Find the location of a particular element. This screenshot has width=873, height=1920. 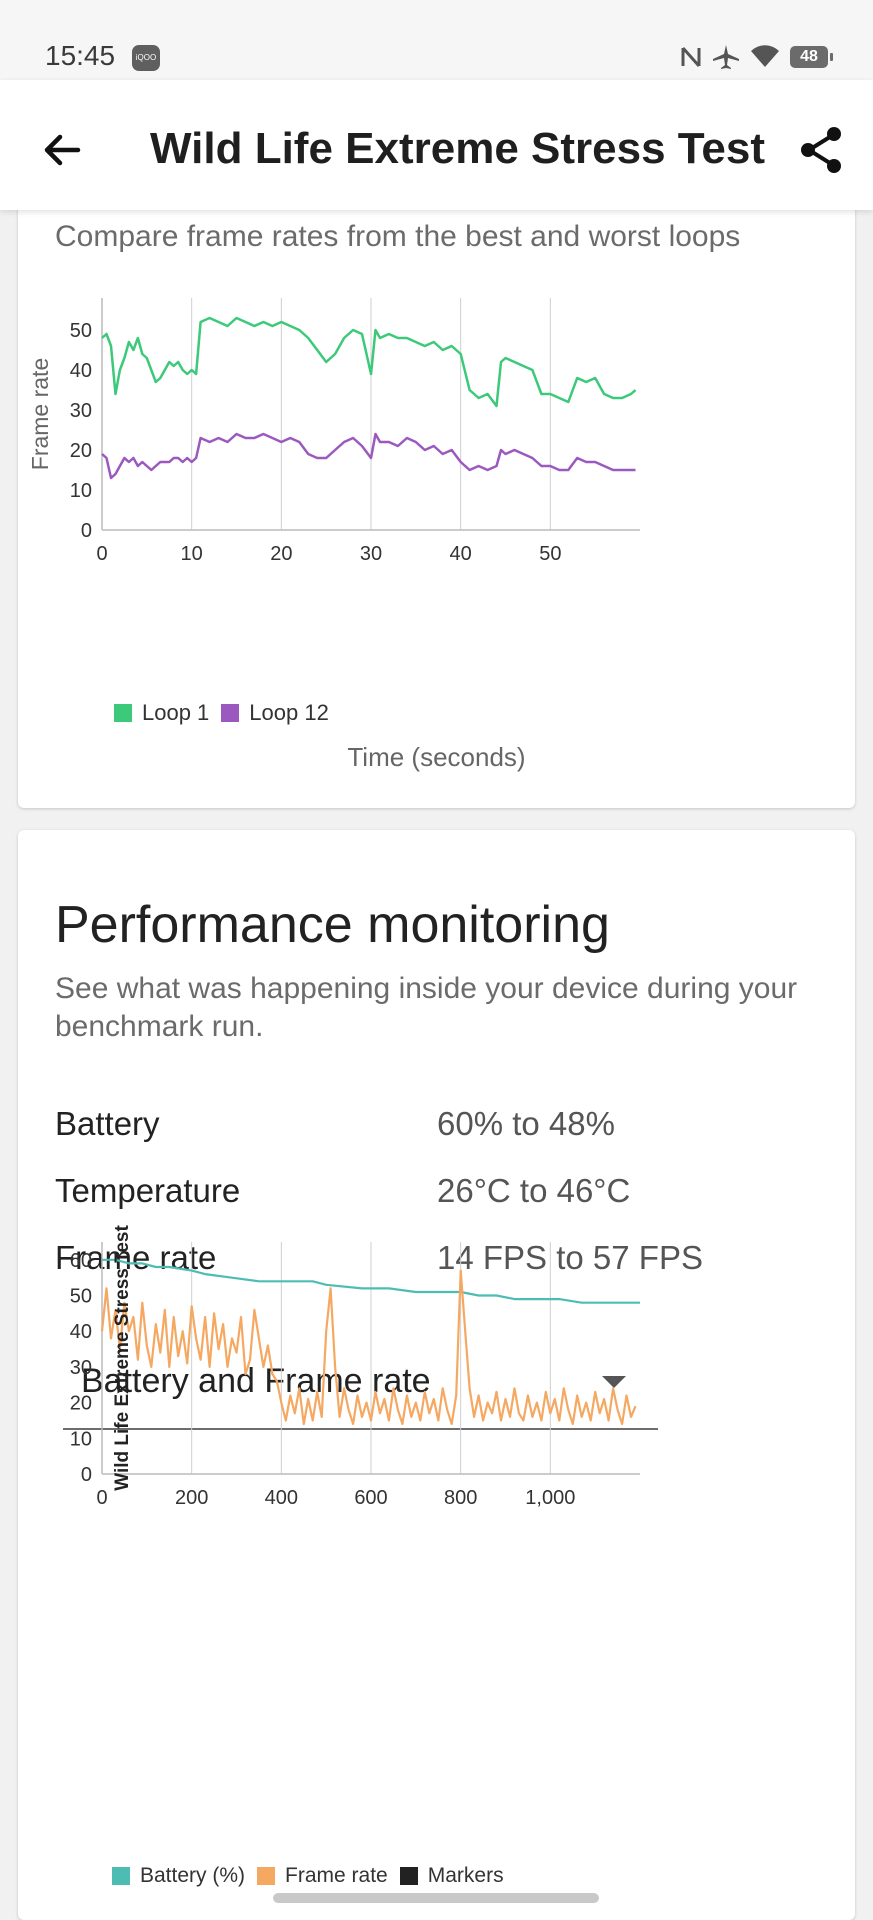

x-tick-label: 30 is located at coordinates (371, 554).